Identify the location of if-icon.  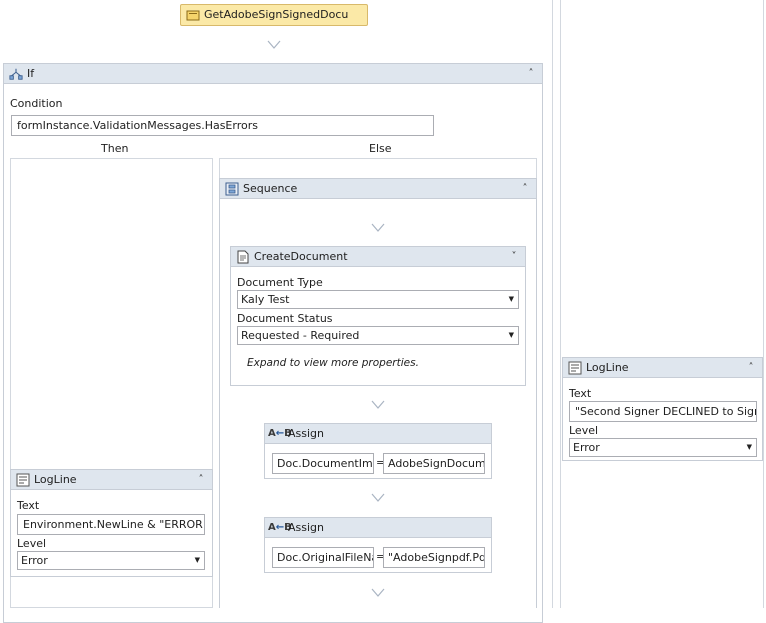
(16, 74).